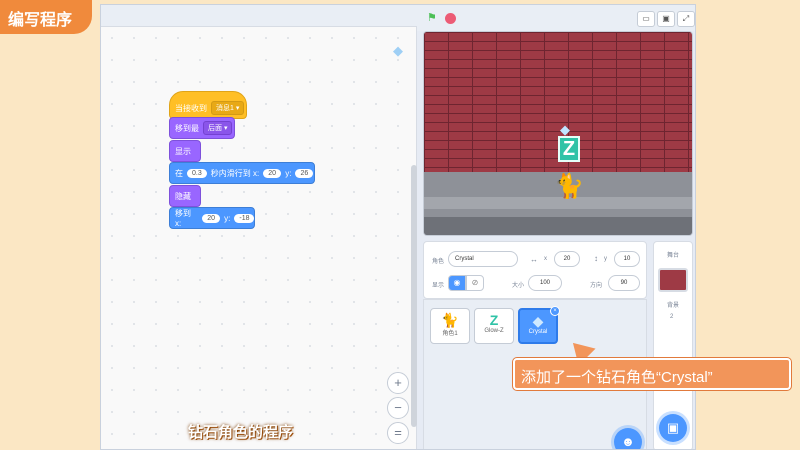 The image size is (800, 450). I want to click on crystal-sprite-icon: ◆, so click(568, 129).